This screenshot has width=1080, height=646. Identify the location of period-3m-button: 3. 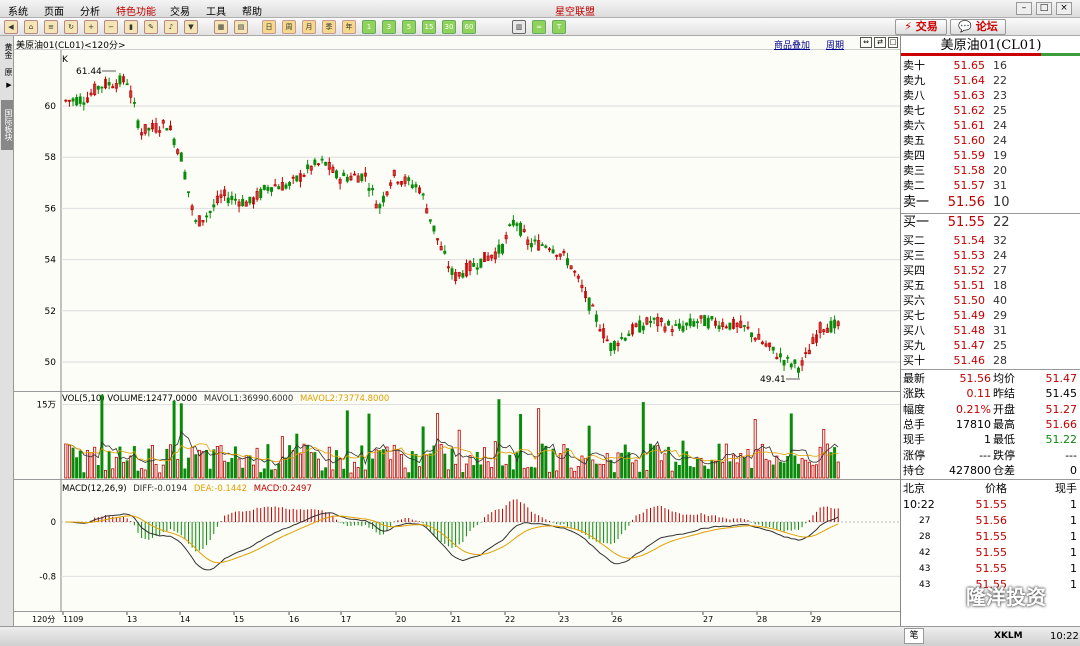
(389, 27).